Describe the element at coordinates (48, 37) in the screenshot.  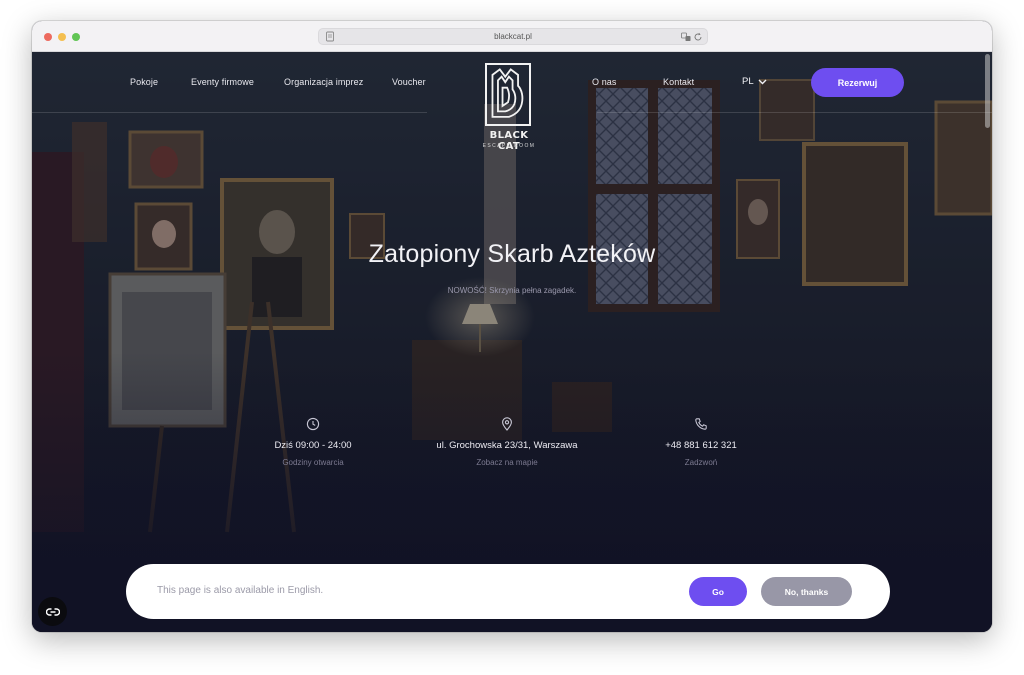
I see `close-window-button` at that location.